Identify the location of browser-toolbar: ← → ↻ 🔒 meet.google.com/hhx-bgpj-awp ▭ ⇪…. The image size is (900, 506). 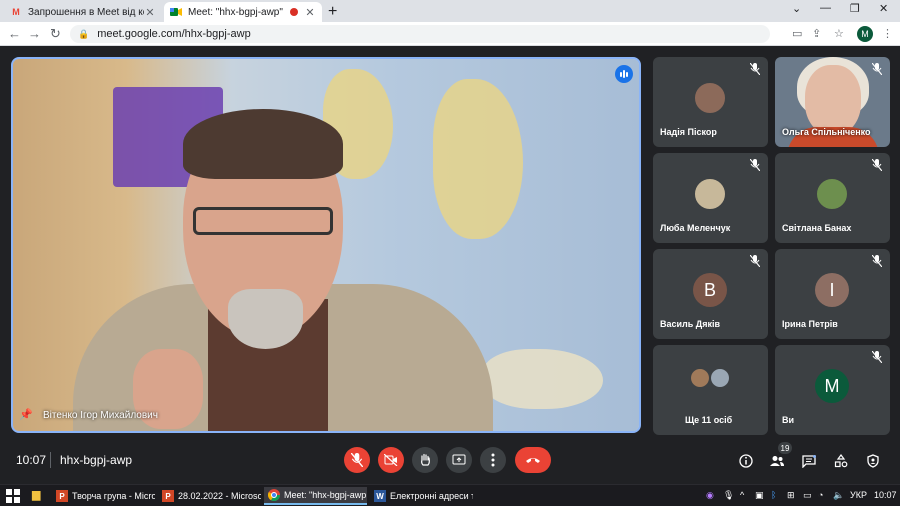
(450, 34).